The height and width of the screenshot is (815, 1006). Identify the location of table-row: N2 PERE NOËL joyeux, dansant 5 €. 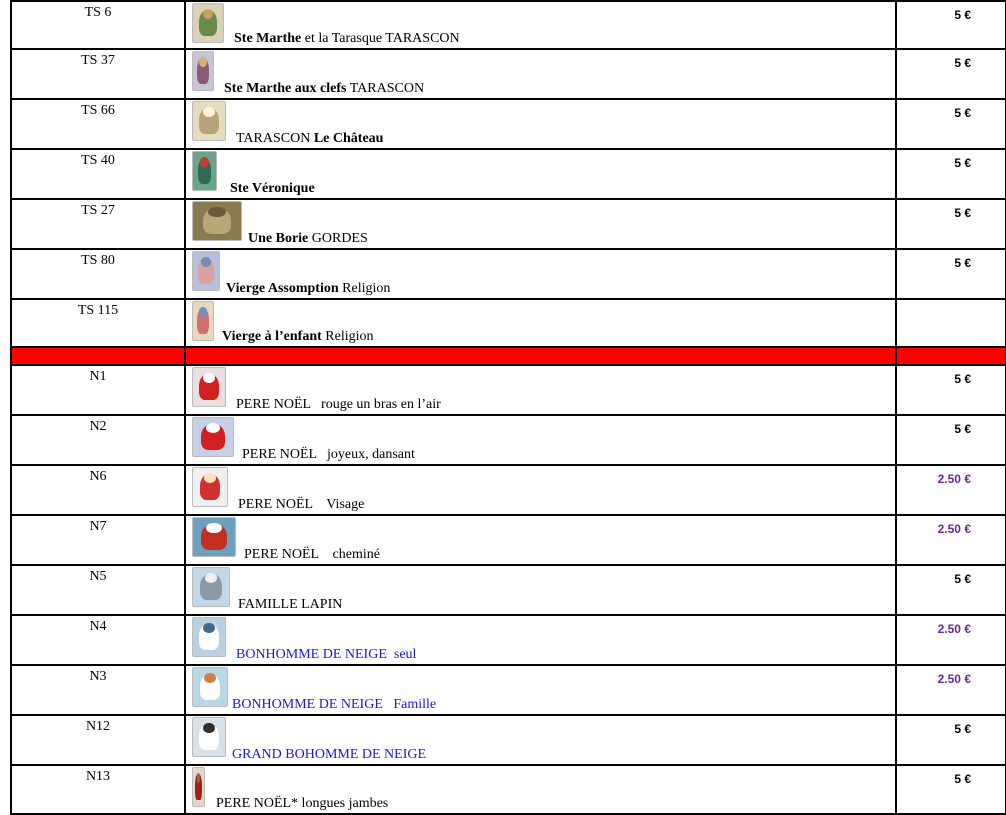
(508, 440).